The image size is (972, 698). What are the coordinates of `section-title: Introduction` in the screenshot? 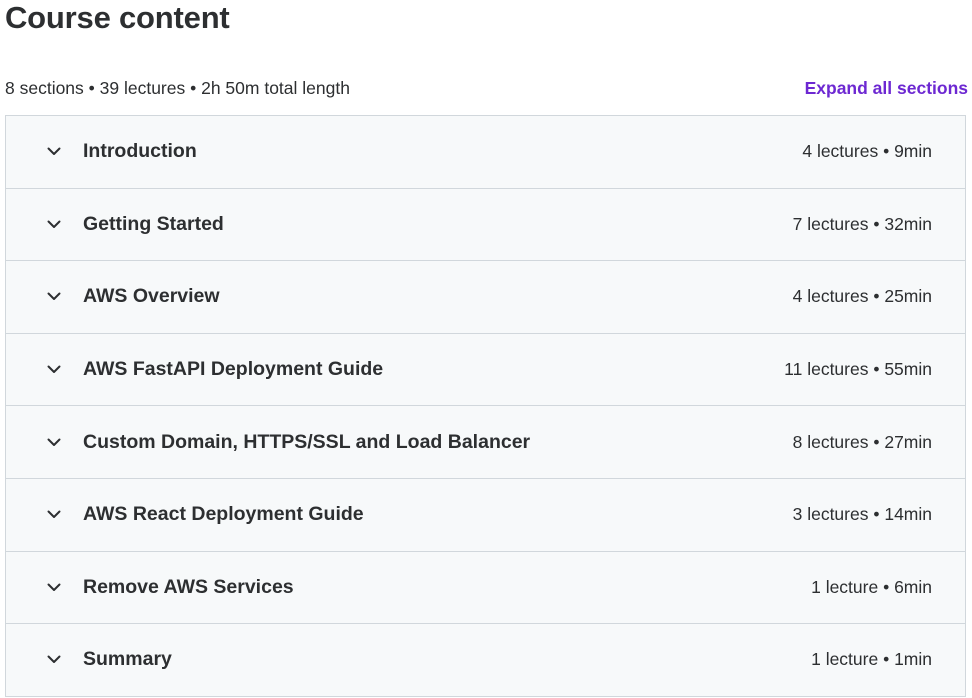 It's located at (140, 151).